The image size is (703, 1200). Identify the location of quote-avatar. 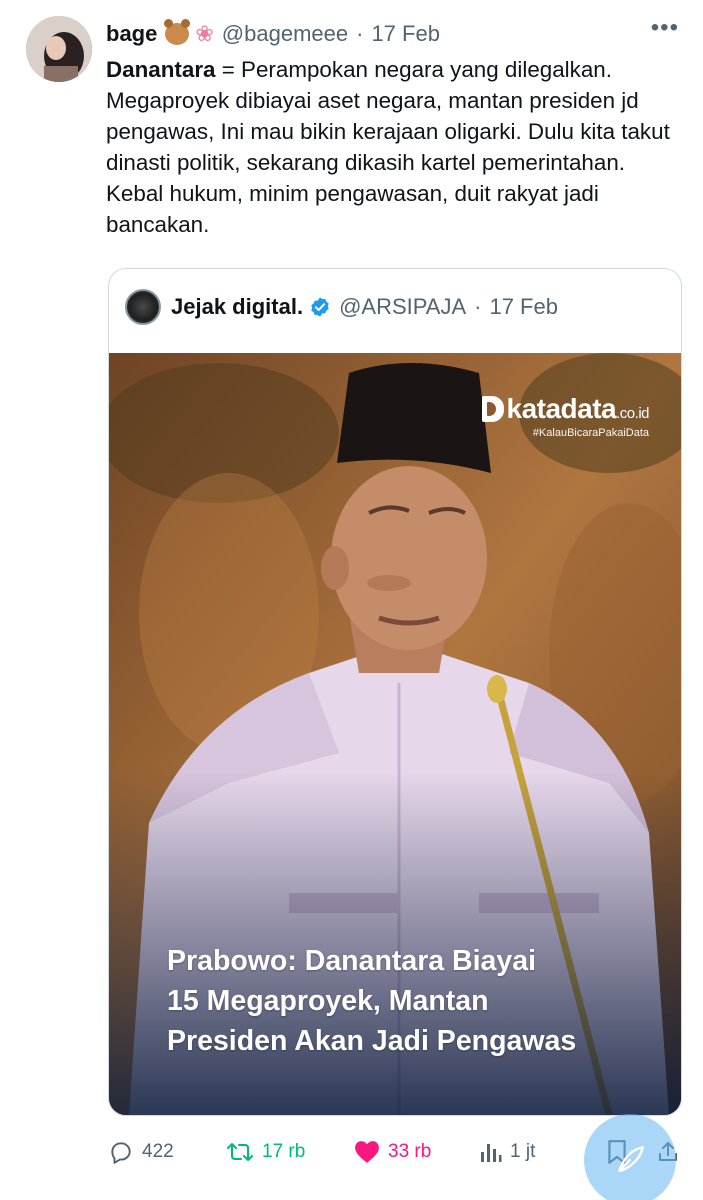
(143, 307).